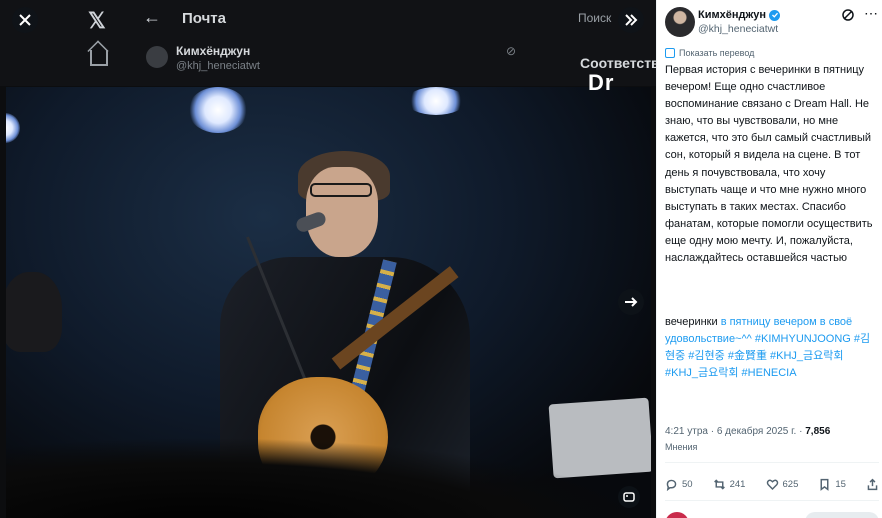 The width and height of the screenshot is (882, 518). What do you see at coordinates (818, 431) in the screenshot?
I see `tweet-views-count: 7,856` at bounding box center [818, 431].